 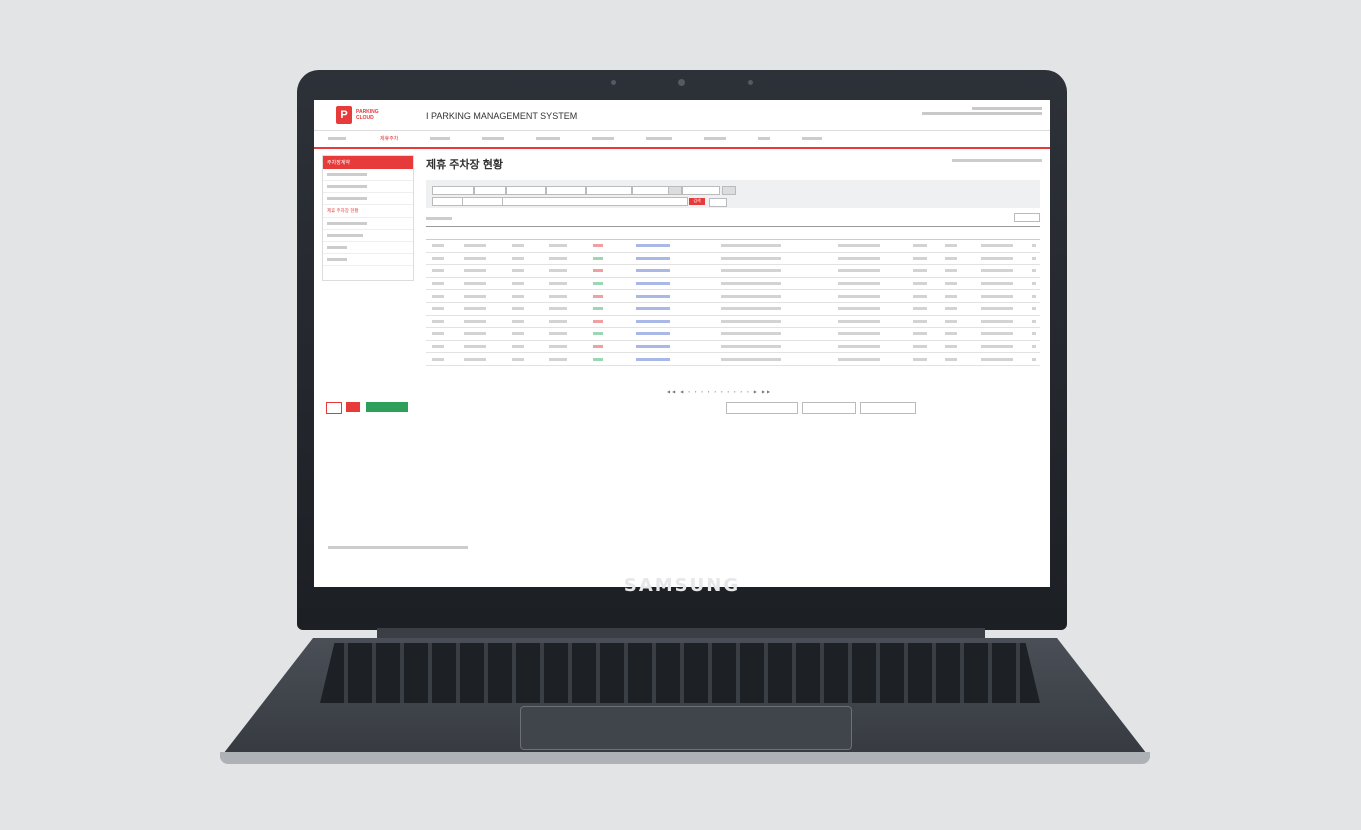 What do you see at coordinates (651, 190) in the screenshot?
I see `date-start-input` at bounding box center [651, 190].